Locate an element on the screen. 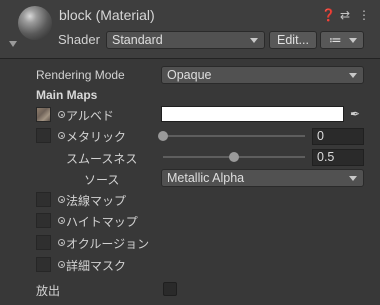 Image resolution: width=380 pixels, height=305 pixels. main-maps-heading: Main Maps is located at coordinates (67, 95).